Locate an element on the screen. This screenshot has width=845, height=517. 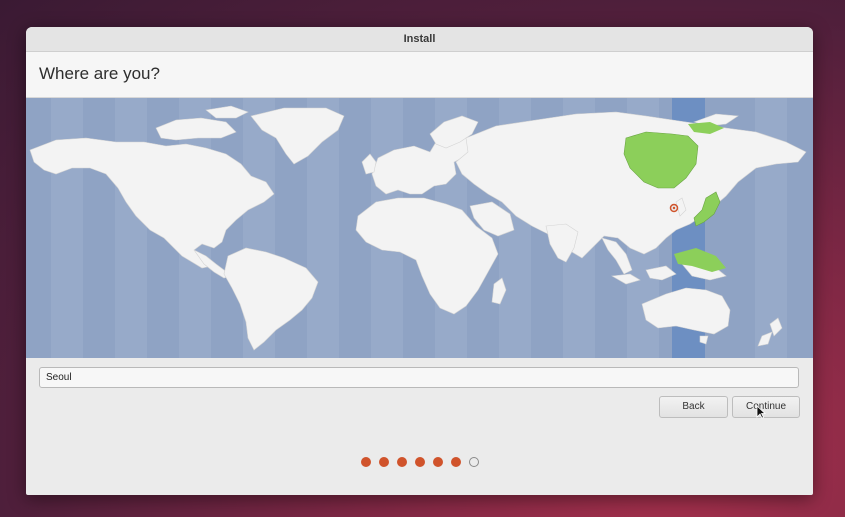
location-input is located at coordinates (419, 377).